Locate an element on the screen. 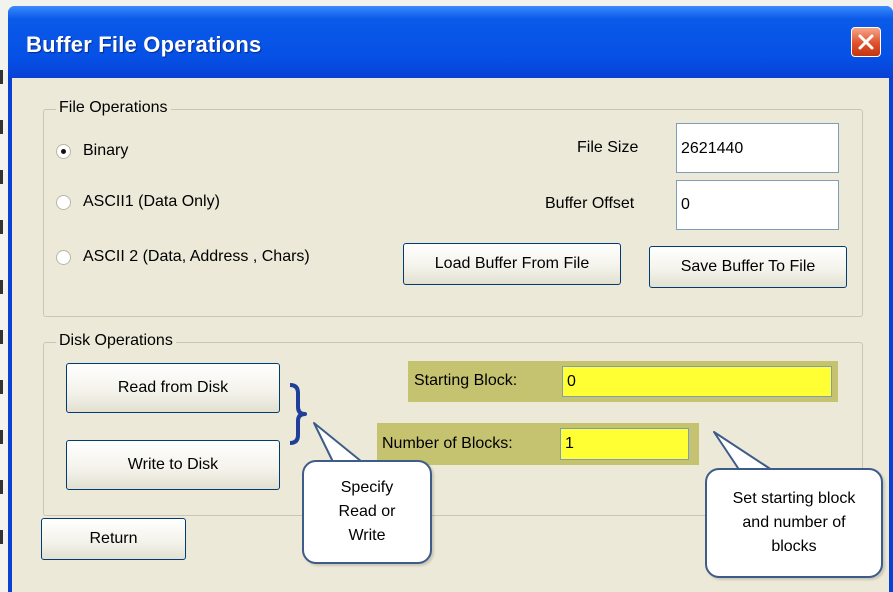  radio-ascii1-button is located at coordinates (63, 202).